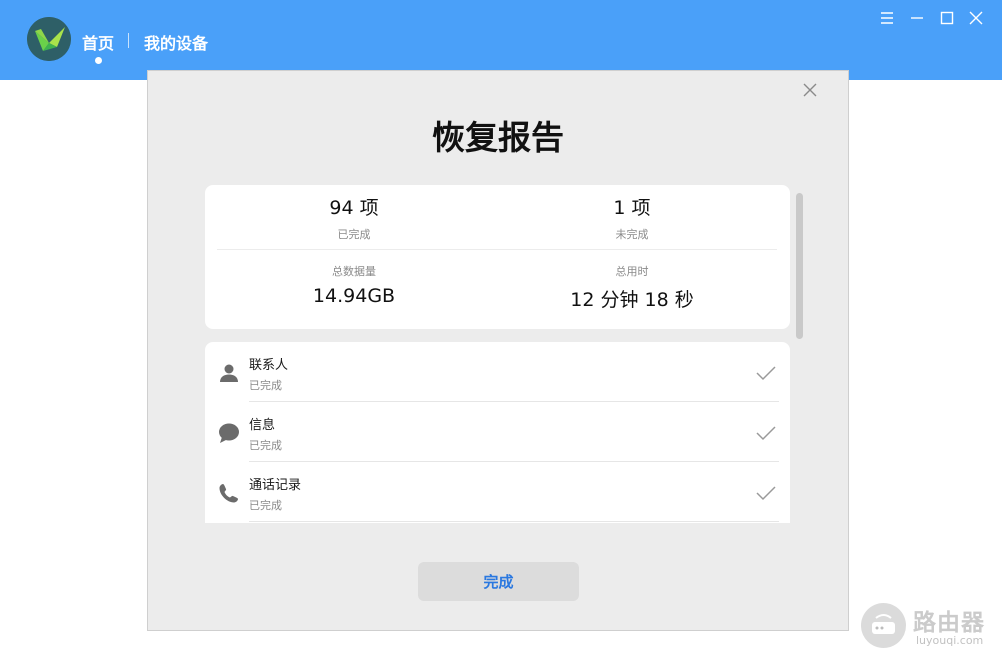  I want to click on completed-count: 94 项, so click(354, 208).